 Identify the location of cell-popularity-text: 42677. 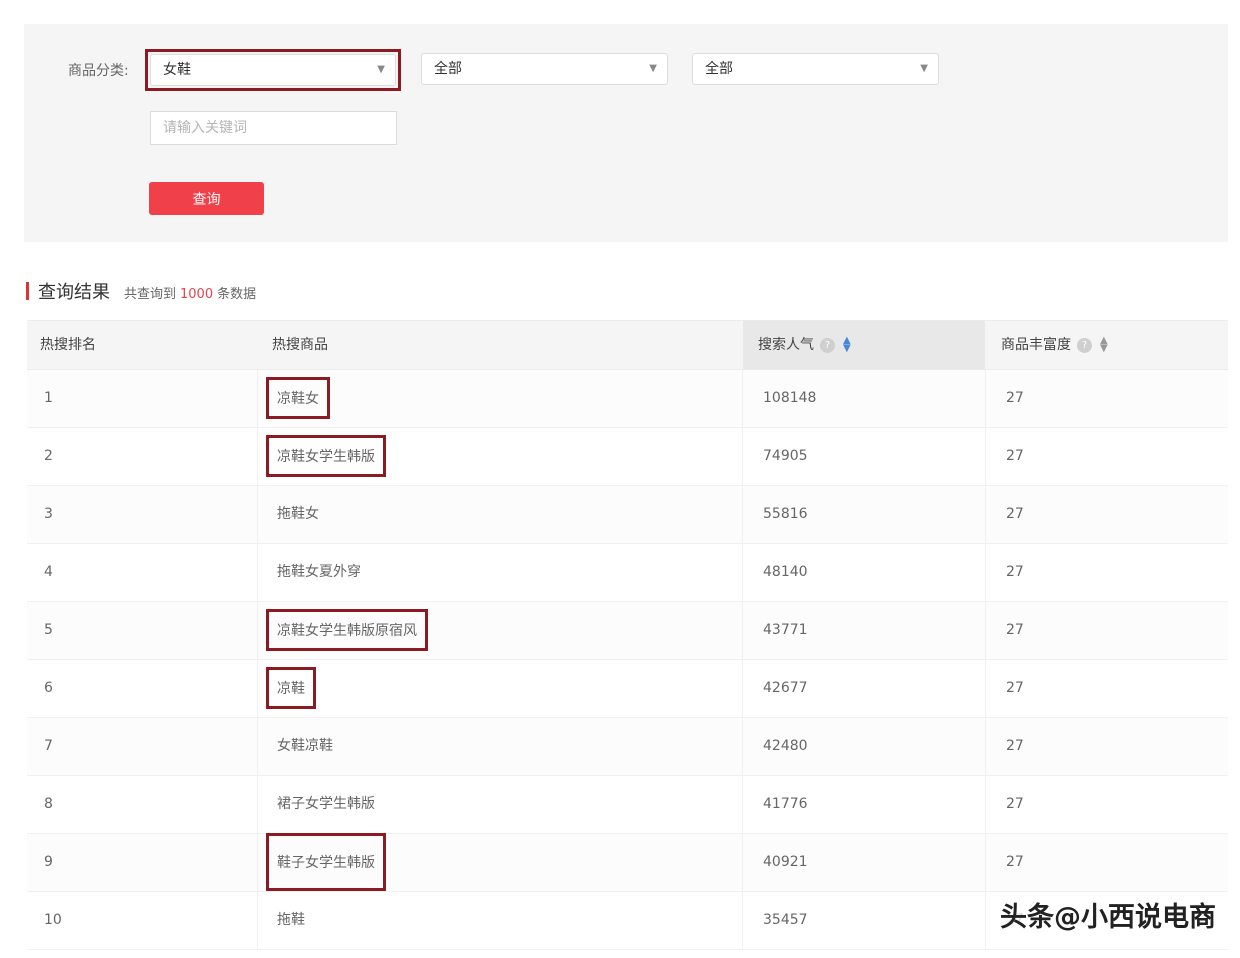
(785, 688).